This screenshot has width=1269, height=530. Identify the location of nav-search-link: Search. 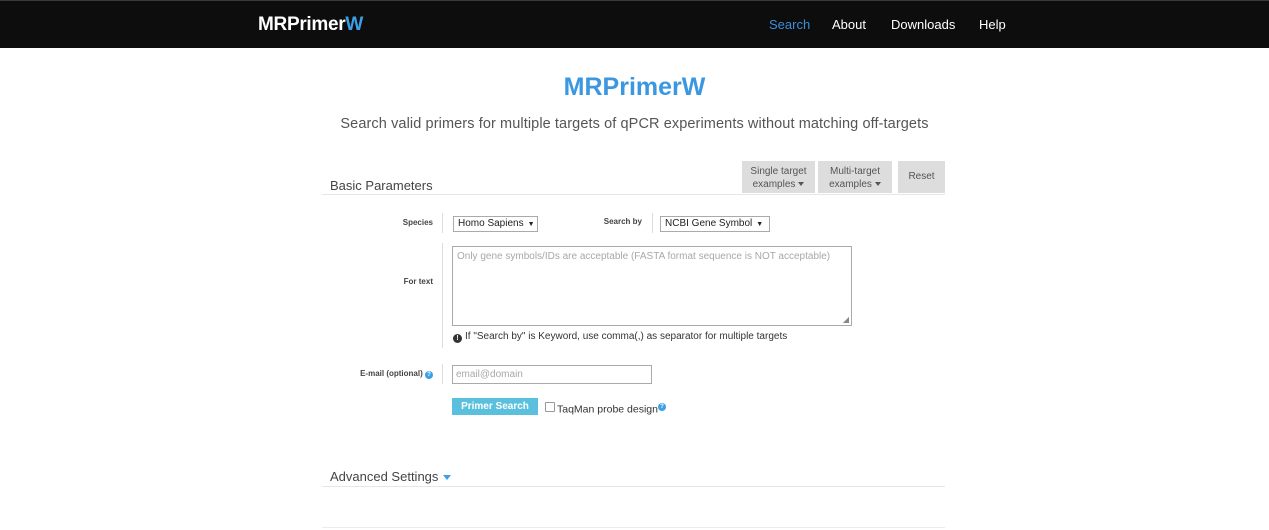
(789, 24).